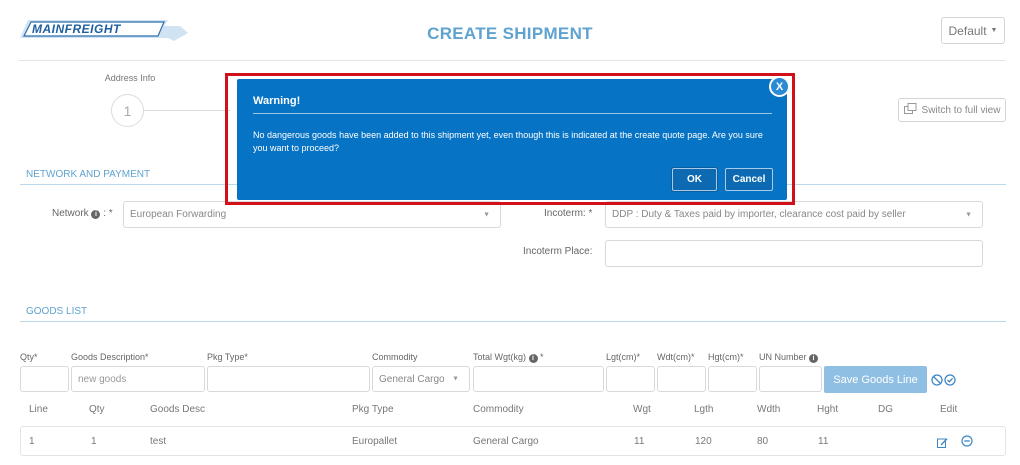 The width and height of the screenshot is (1020, 465). Describe the element at coordinates (639, 441) in the screenshot. I see `cell-wgt: 11` at that location.